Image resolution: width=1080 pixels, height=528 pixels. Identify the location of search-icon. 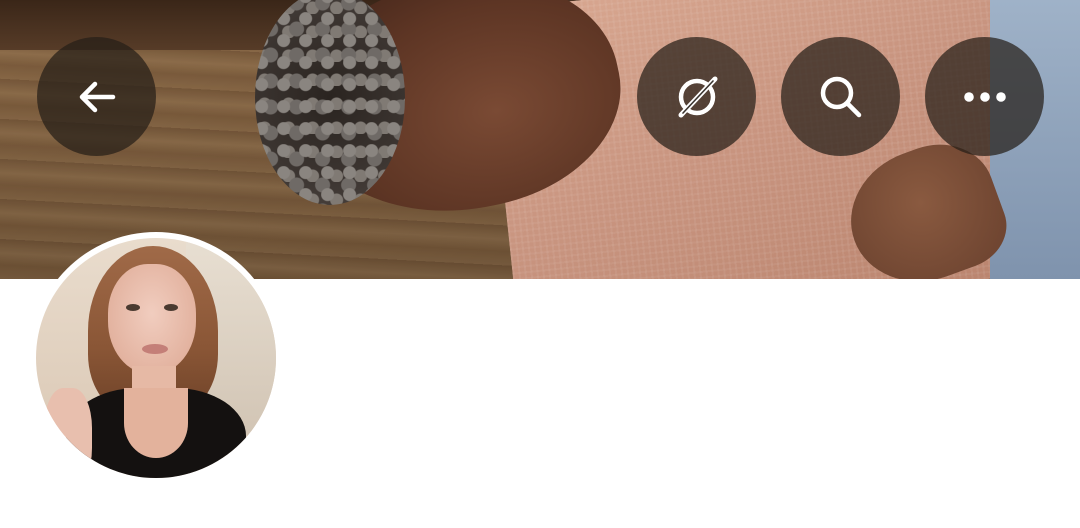
(840, 96).